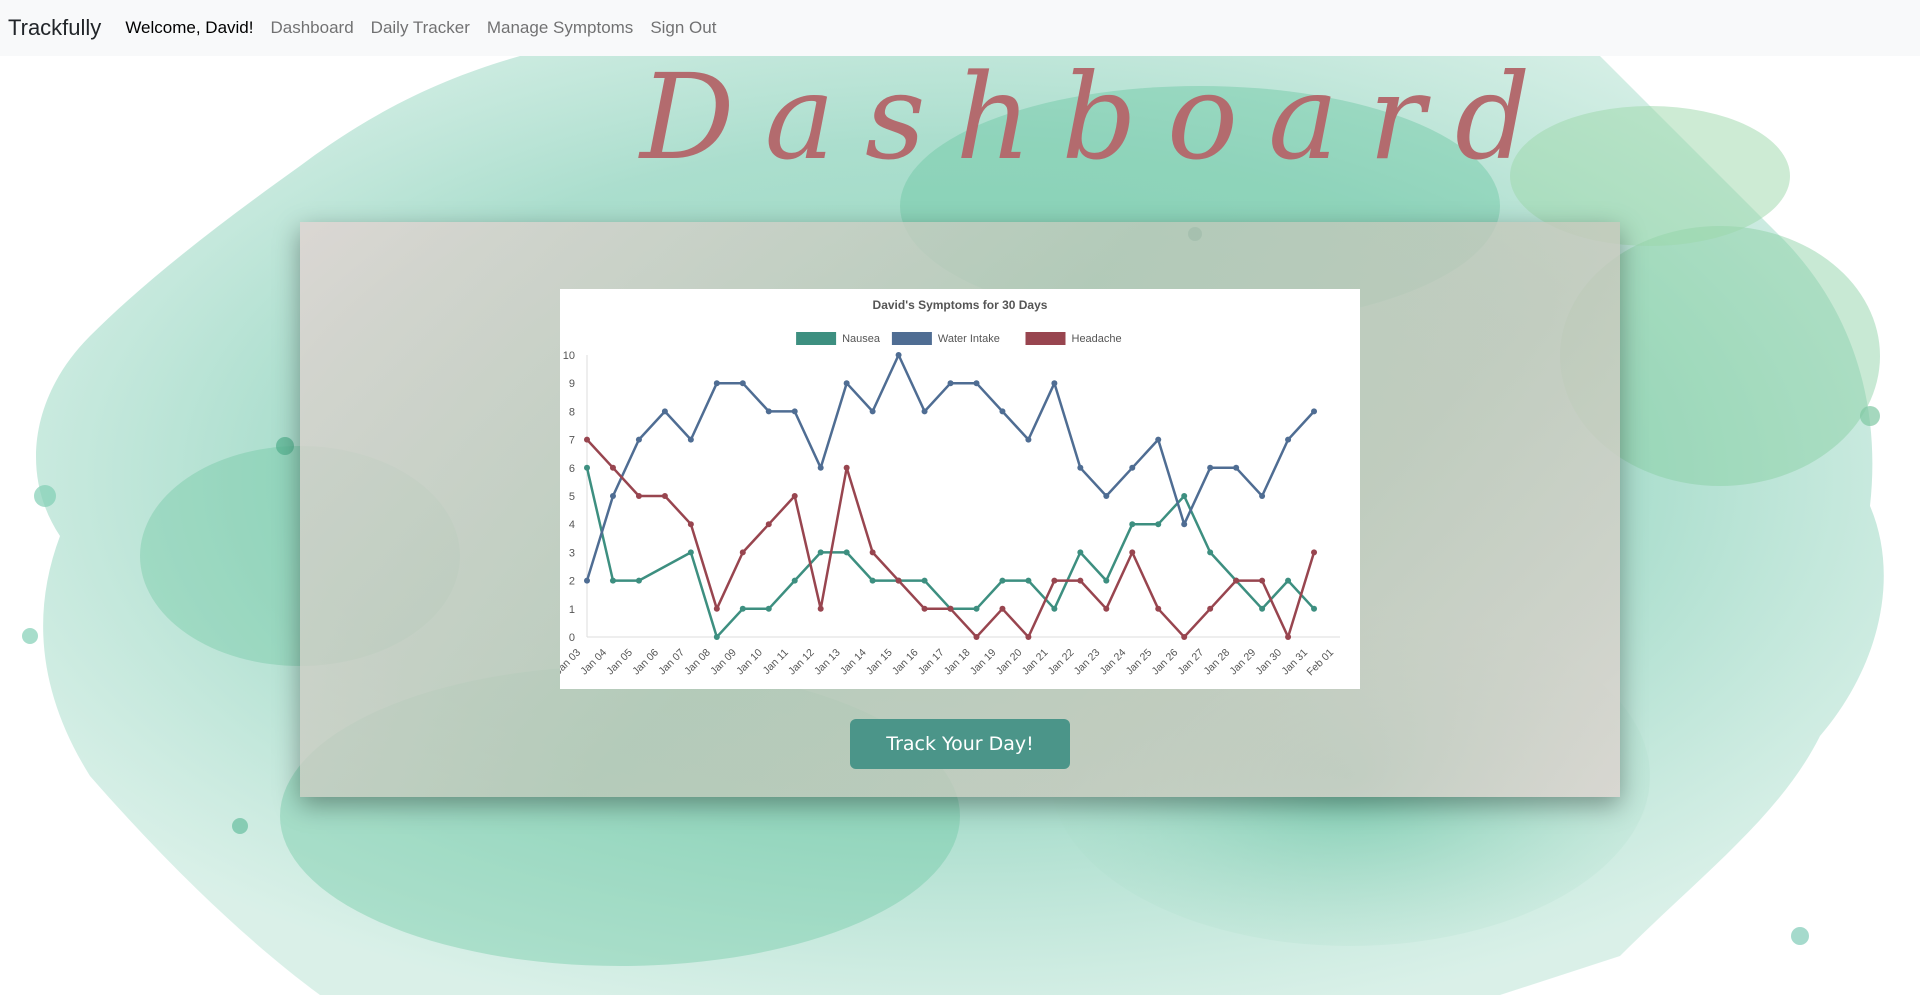  I want to click on y-tick-label: 9, so click(572, 384).